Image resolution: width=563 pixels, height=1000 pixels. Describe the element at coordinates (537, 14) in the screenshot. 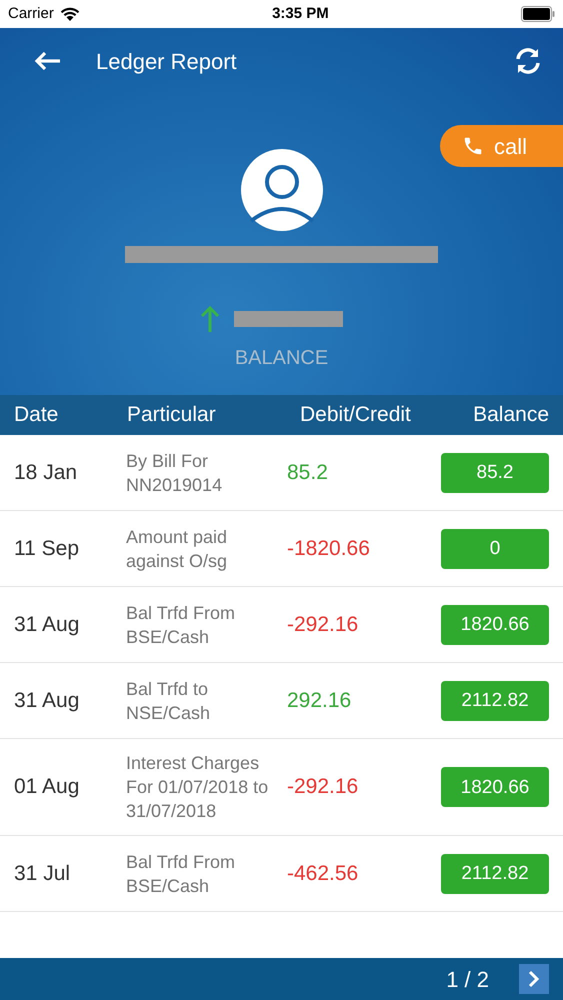

I see `battery-icon` at that location.